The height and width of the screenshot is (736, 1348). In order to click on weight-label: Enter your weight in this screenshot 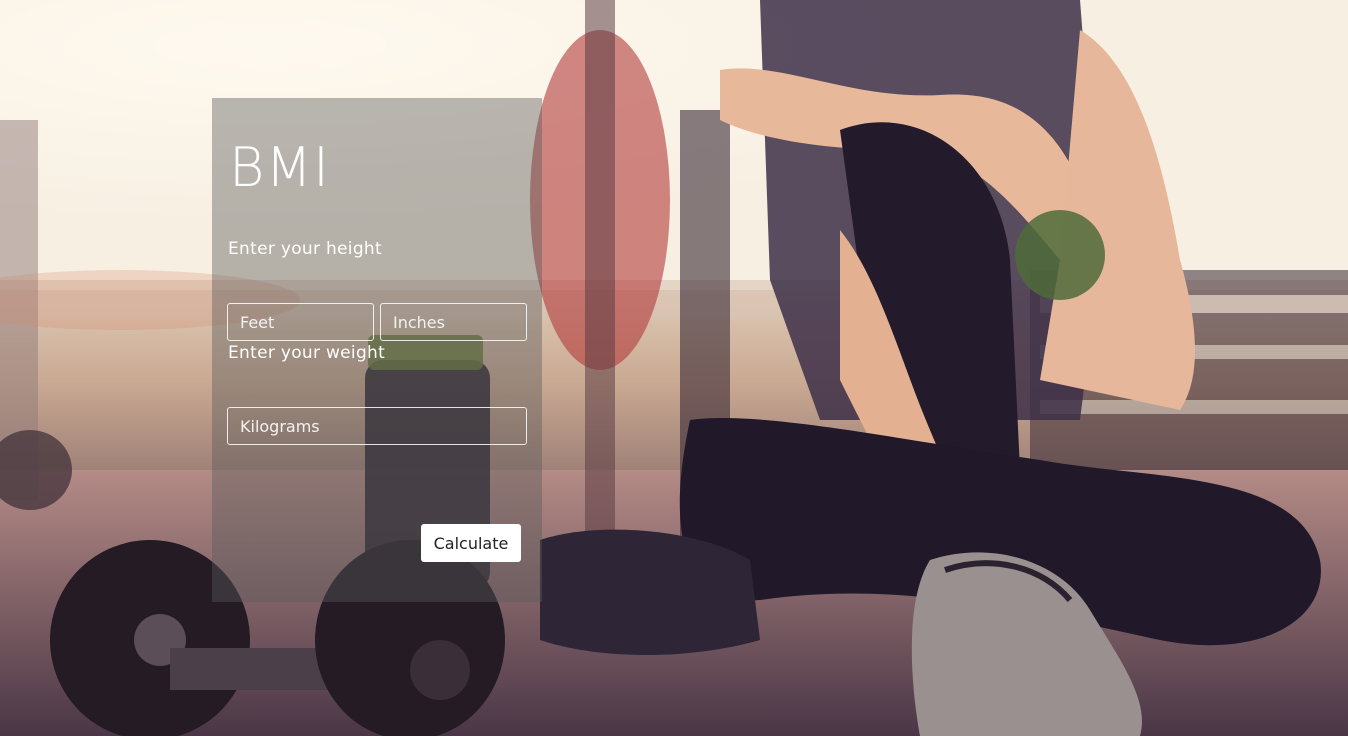, I will do `click(307, 353)`.